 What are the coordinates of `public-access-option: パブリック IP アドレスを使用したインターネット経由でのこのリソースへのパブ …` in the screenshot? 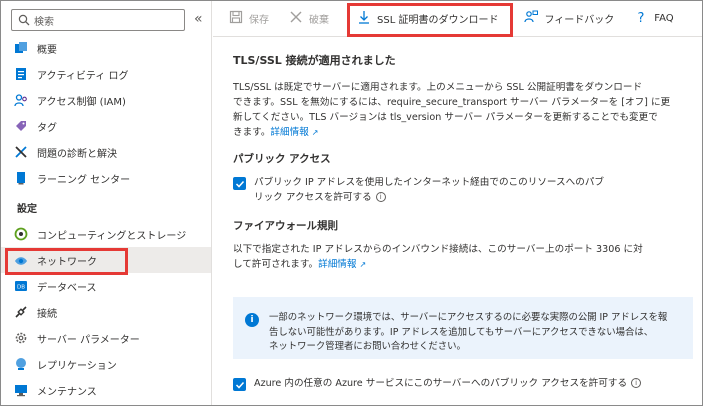 It's located at (465, 190).